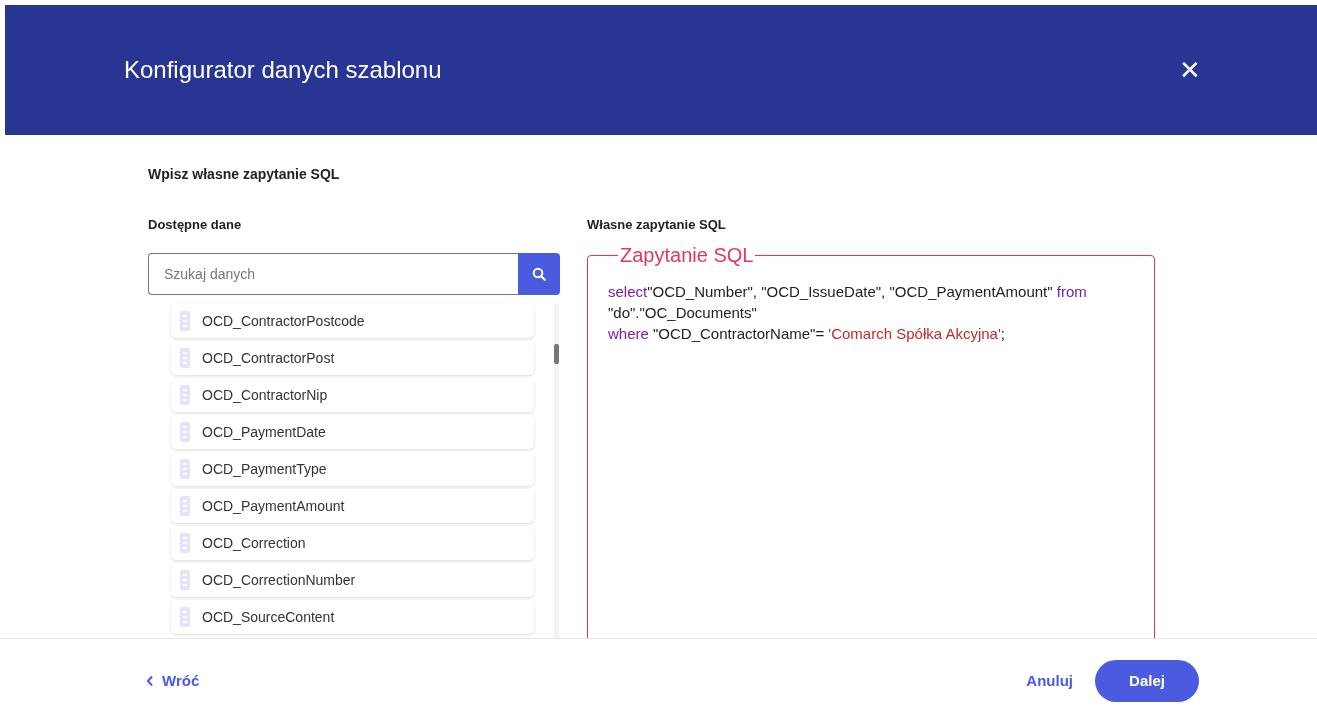  I want to click on back-link: Wróć, so click(173, 680).